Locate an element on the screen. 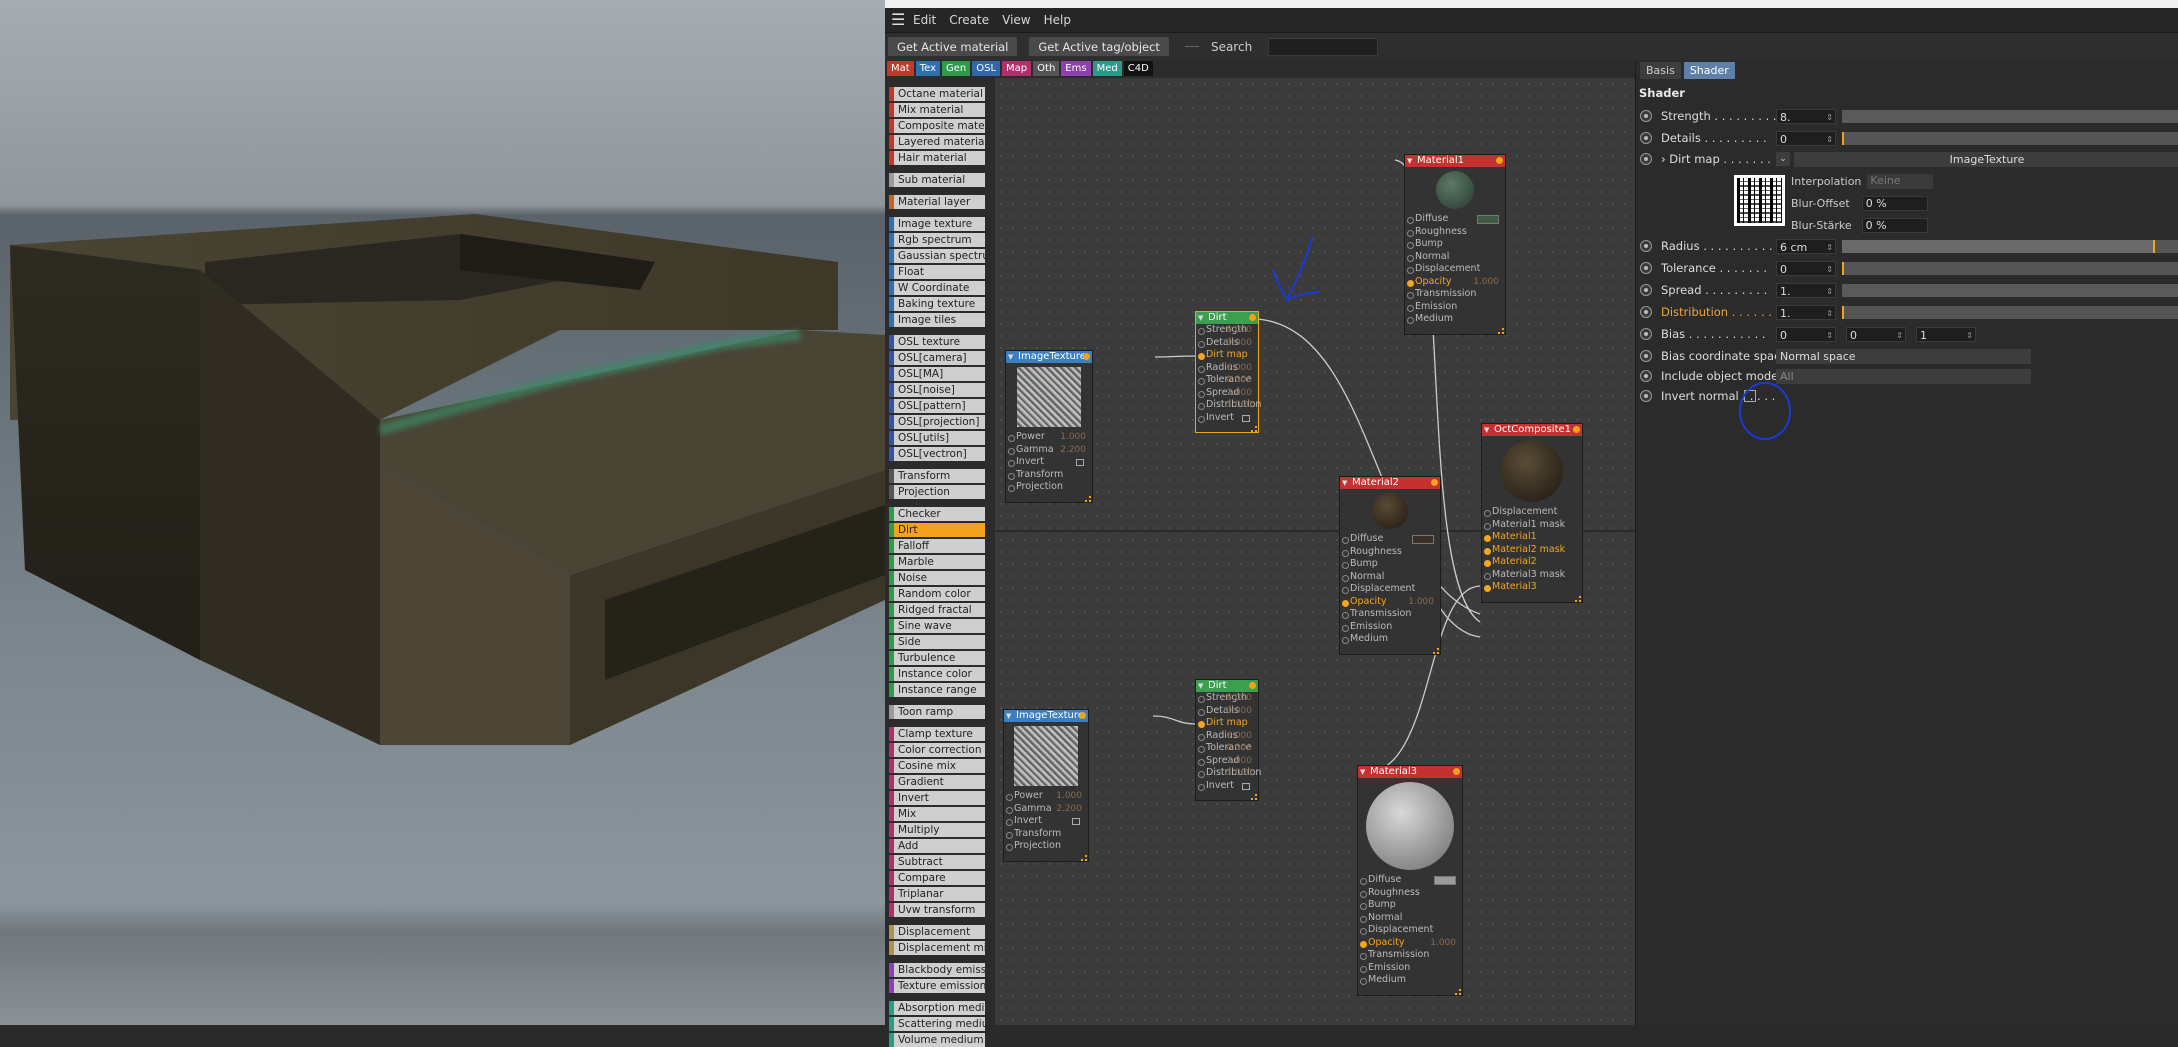 This screenshot has height=1047, width=2178. search-input is located at coordinates (1323, 46).